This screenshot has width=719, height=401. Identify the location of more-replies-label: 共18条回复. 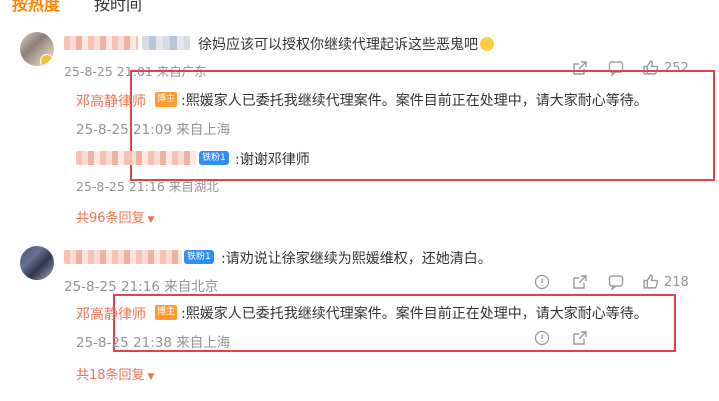
(110, 375).